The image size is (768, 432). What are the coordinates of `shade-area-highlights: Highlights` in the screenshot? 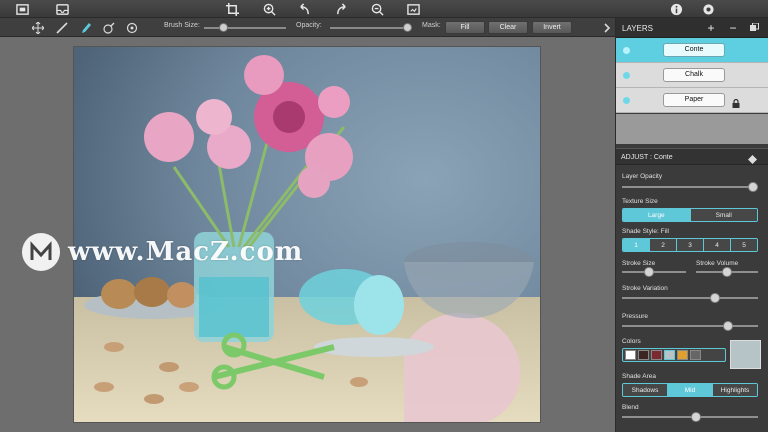 It's located at (735, 390).